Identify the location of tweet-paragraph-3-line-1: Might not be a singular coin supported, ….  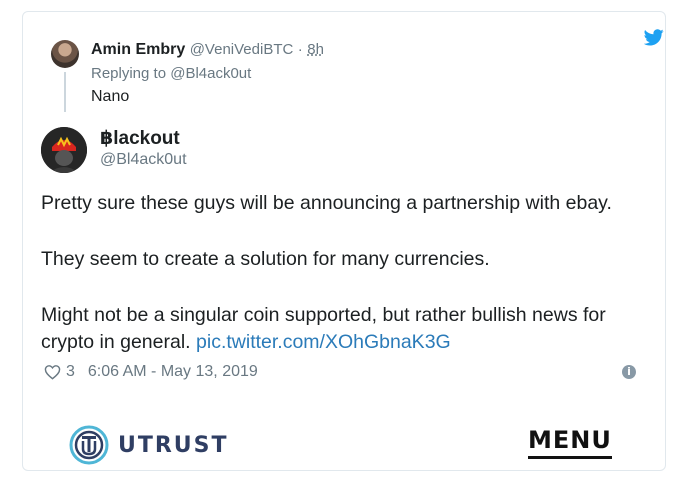
(323, 315).